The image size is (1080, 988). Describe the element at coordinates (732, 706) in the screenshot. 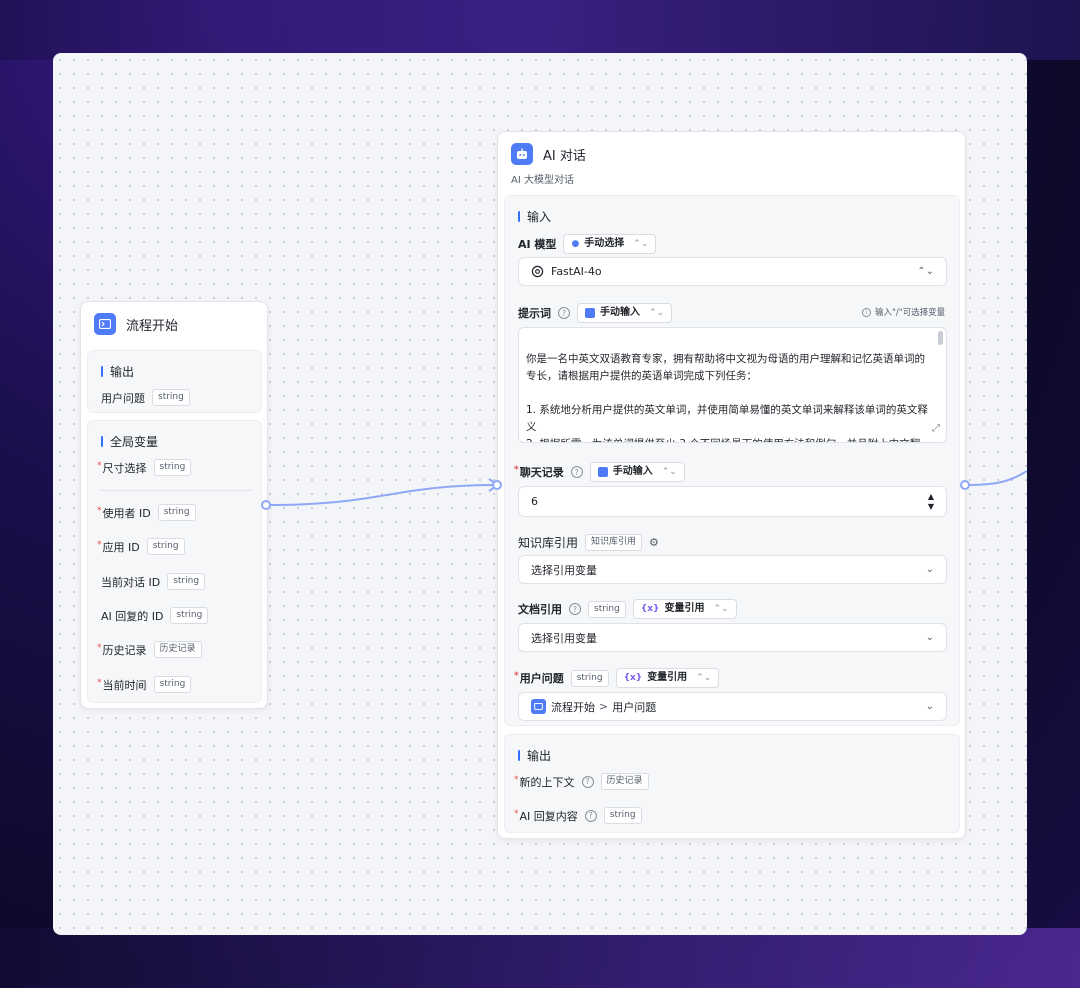

I see `question-reference-select: 流程开始 > 用户问题 ⌄` at that location.